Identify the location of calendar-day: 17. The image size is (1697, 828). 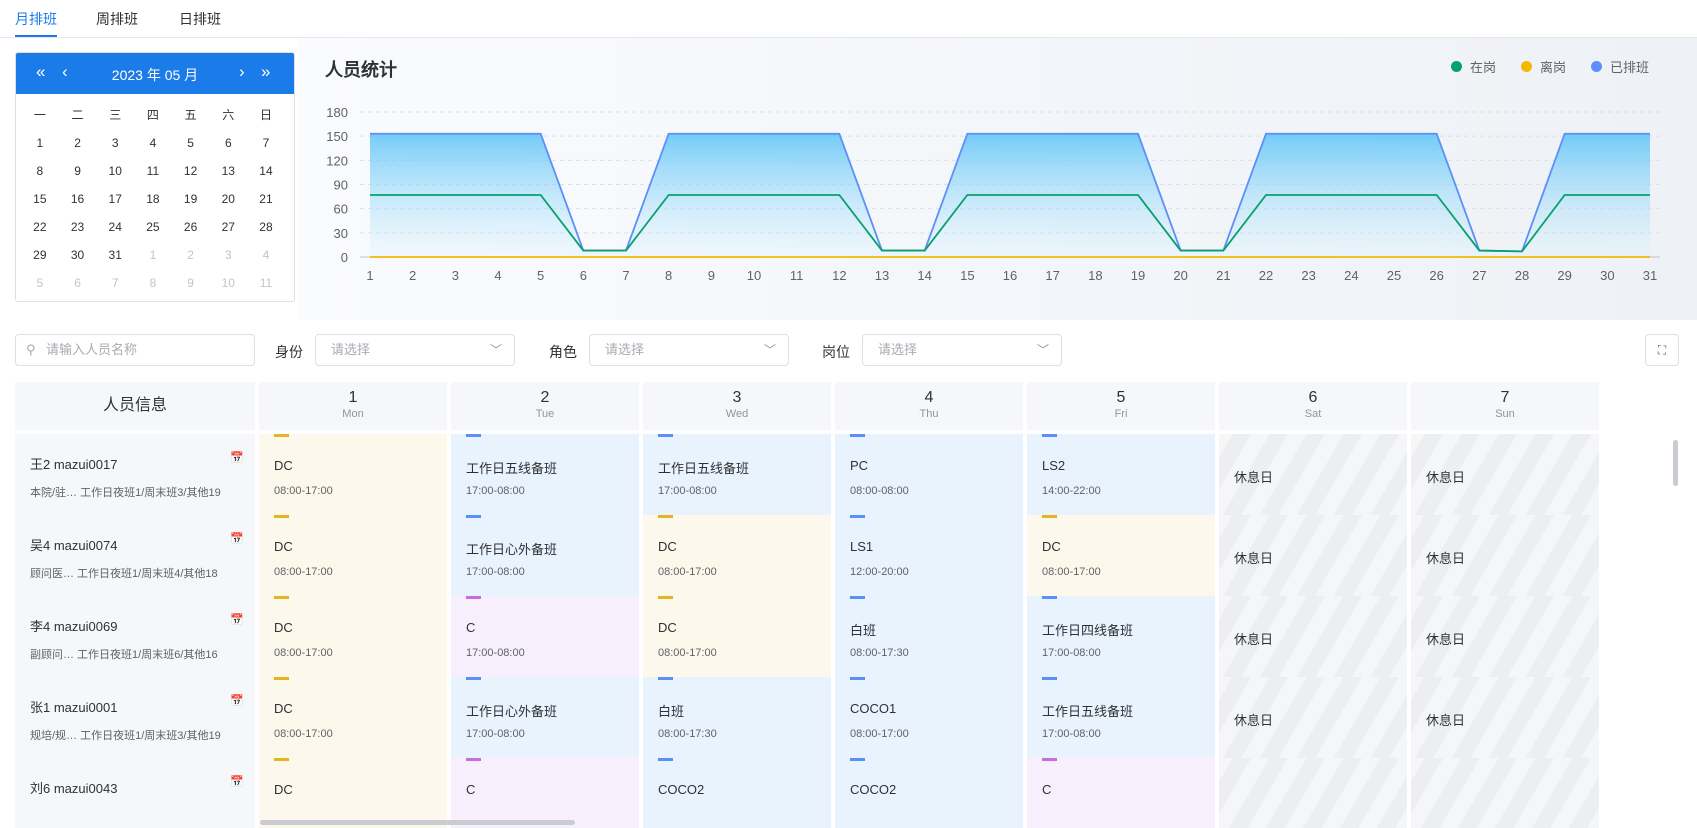
(115, 203).